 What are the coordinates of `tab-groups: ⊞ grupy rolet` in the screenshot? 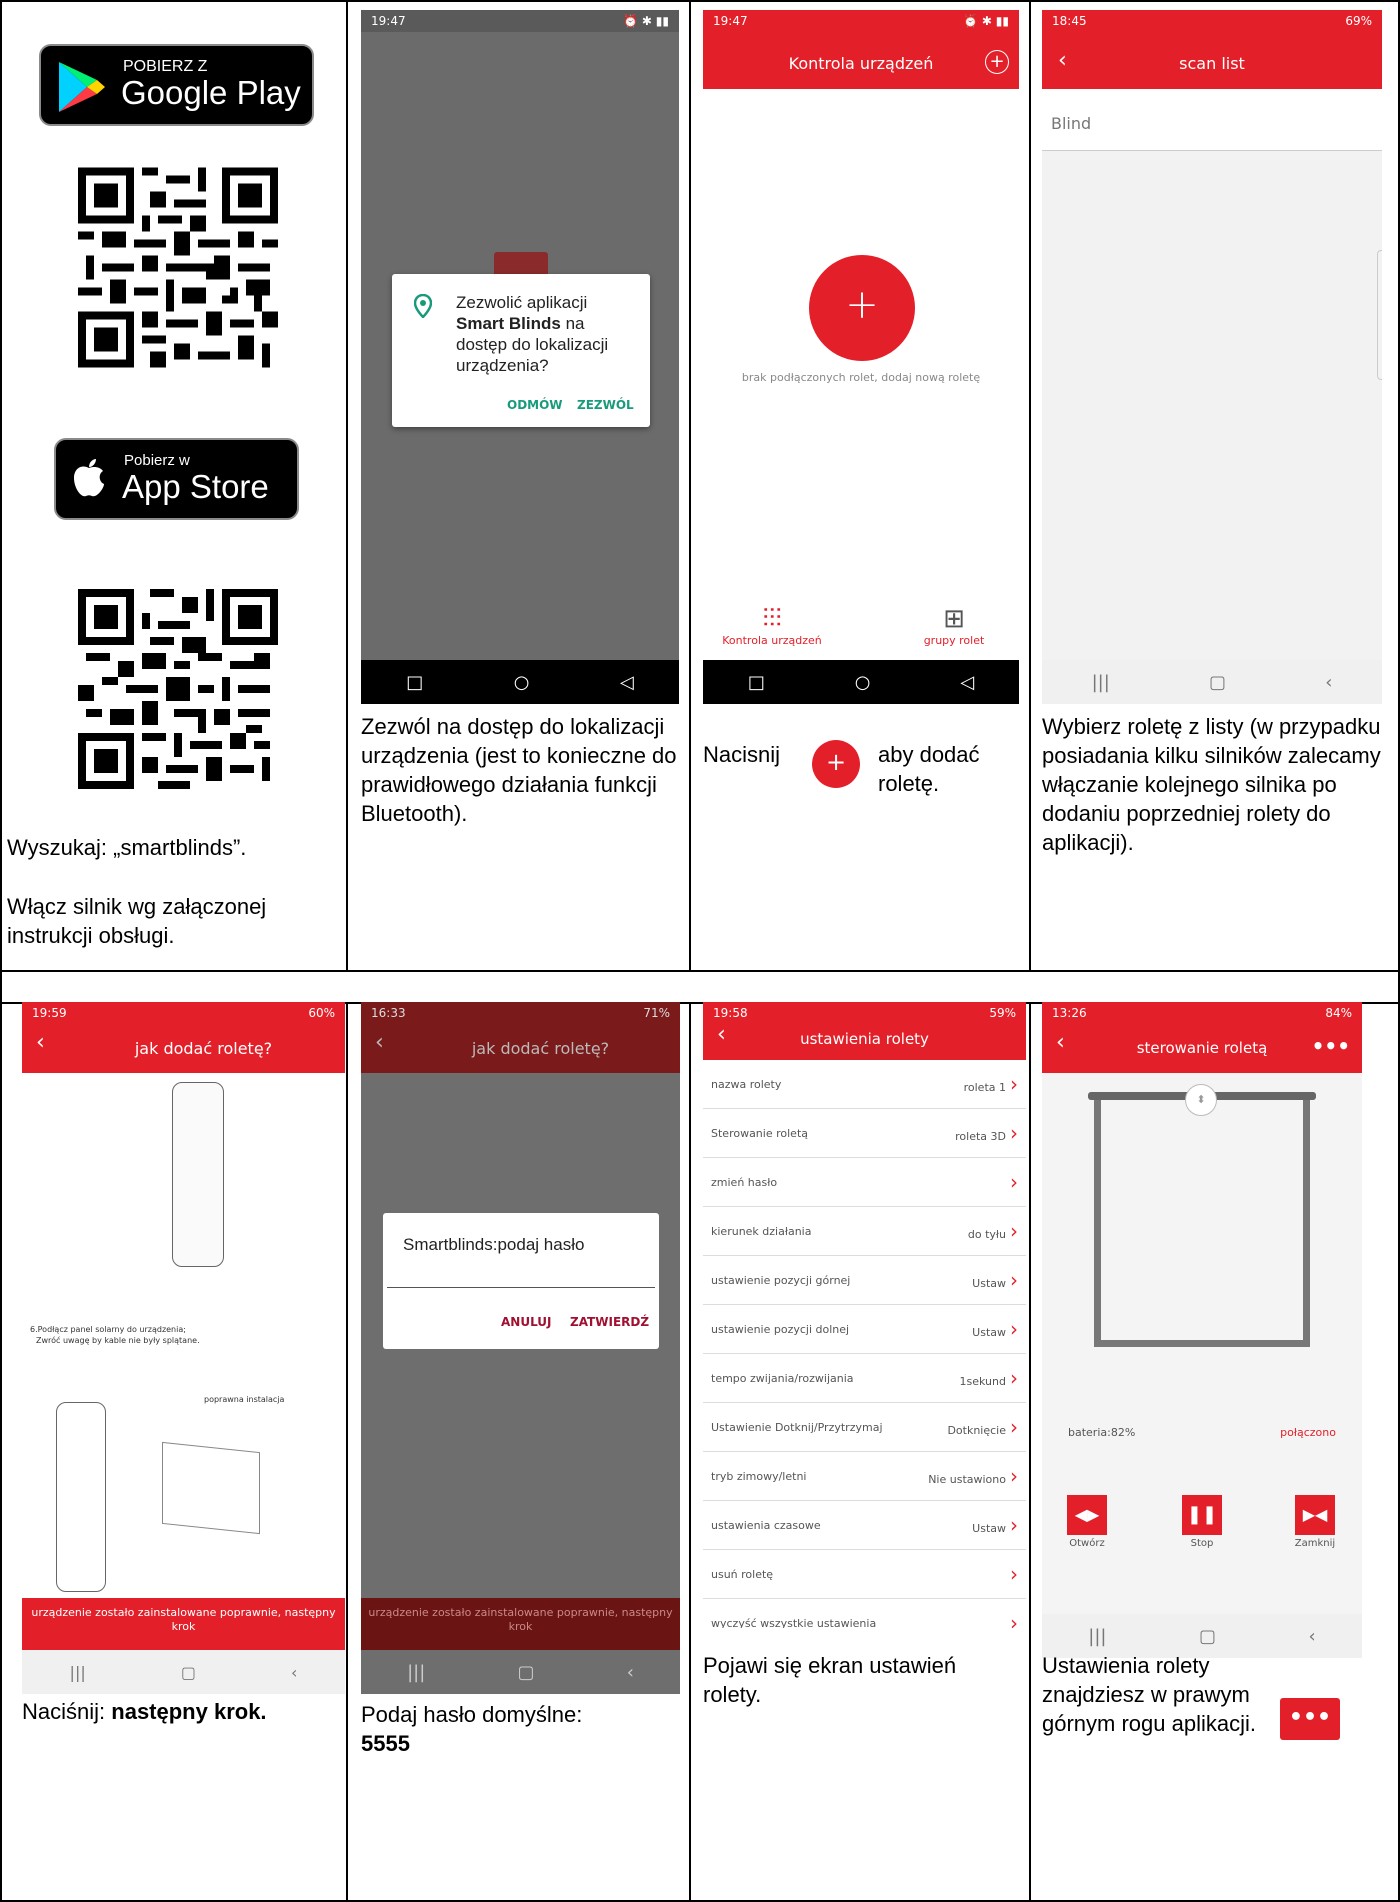 It's located at (954, 625).